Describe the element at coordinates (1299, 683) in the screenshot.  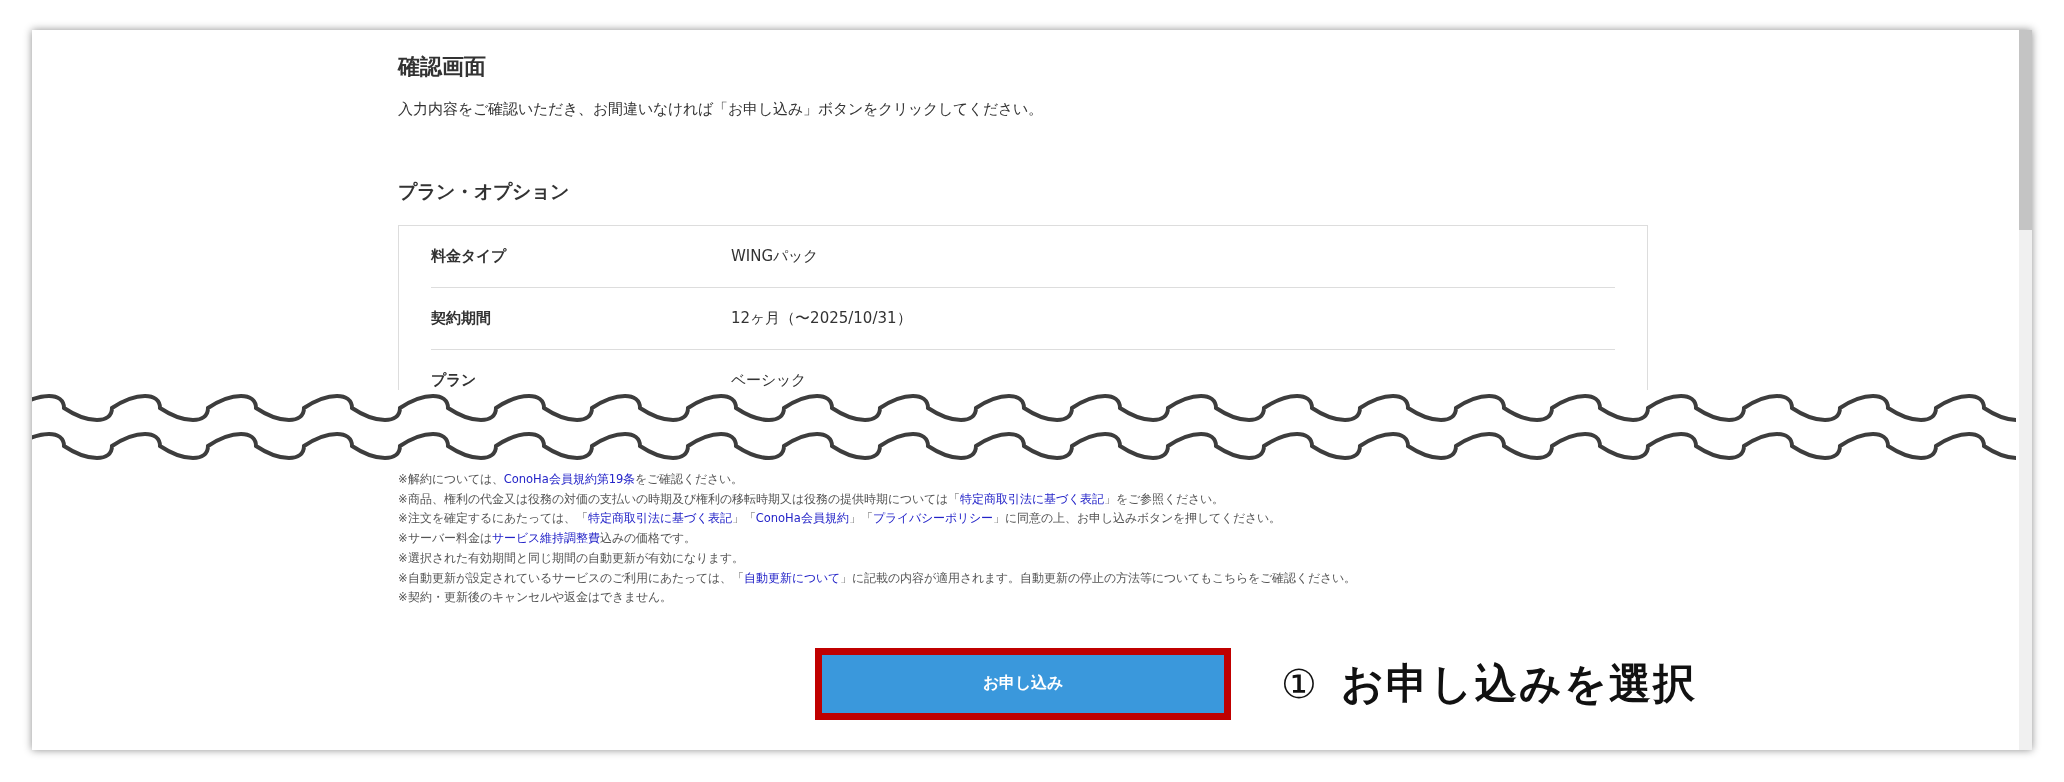
I see `step-number: ①` at that location.